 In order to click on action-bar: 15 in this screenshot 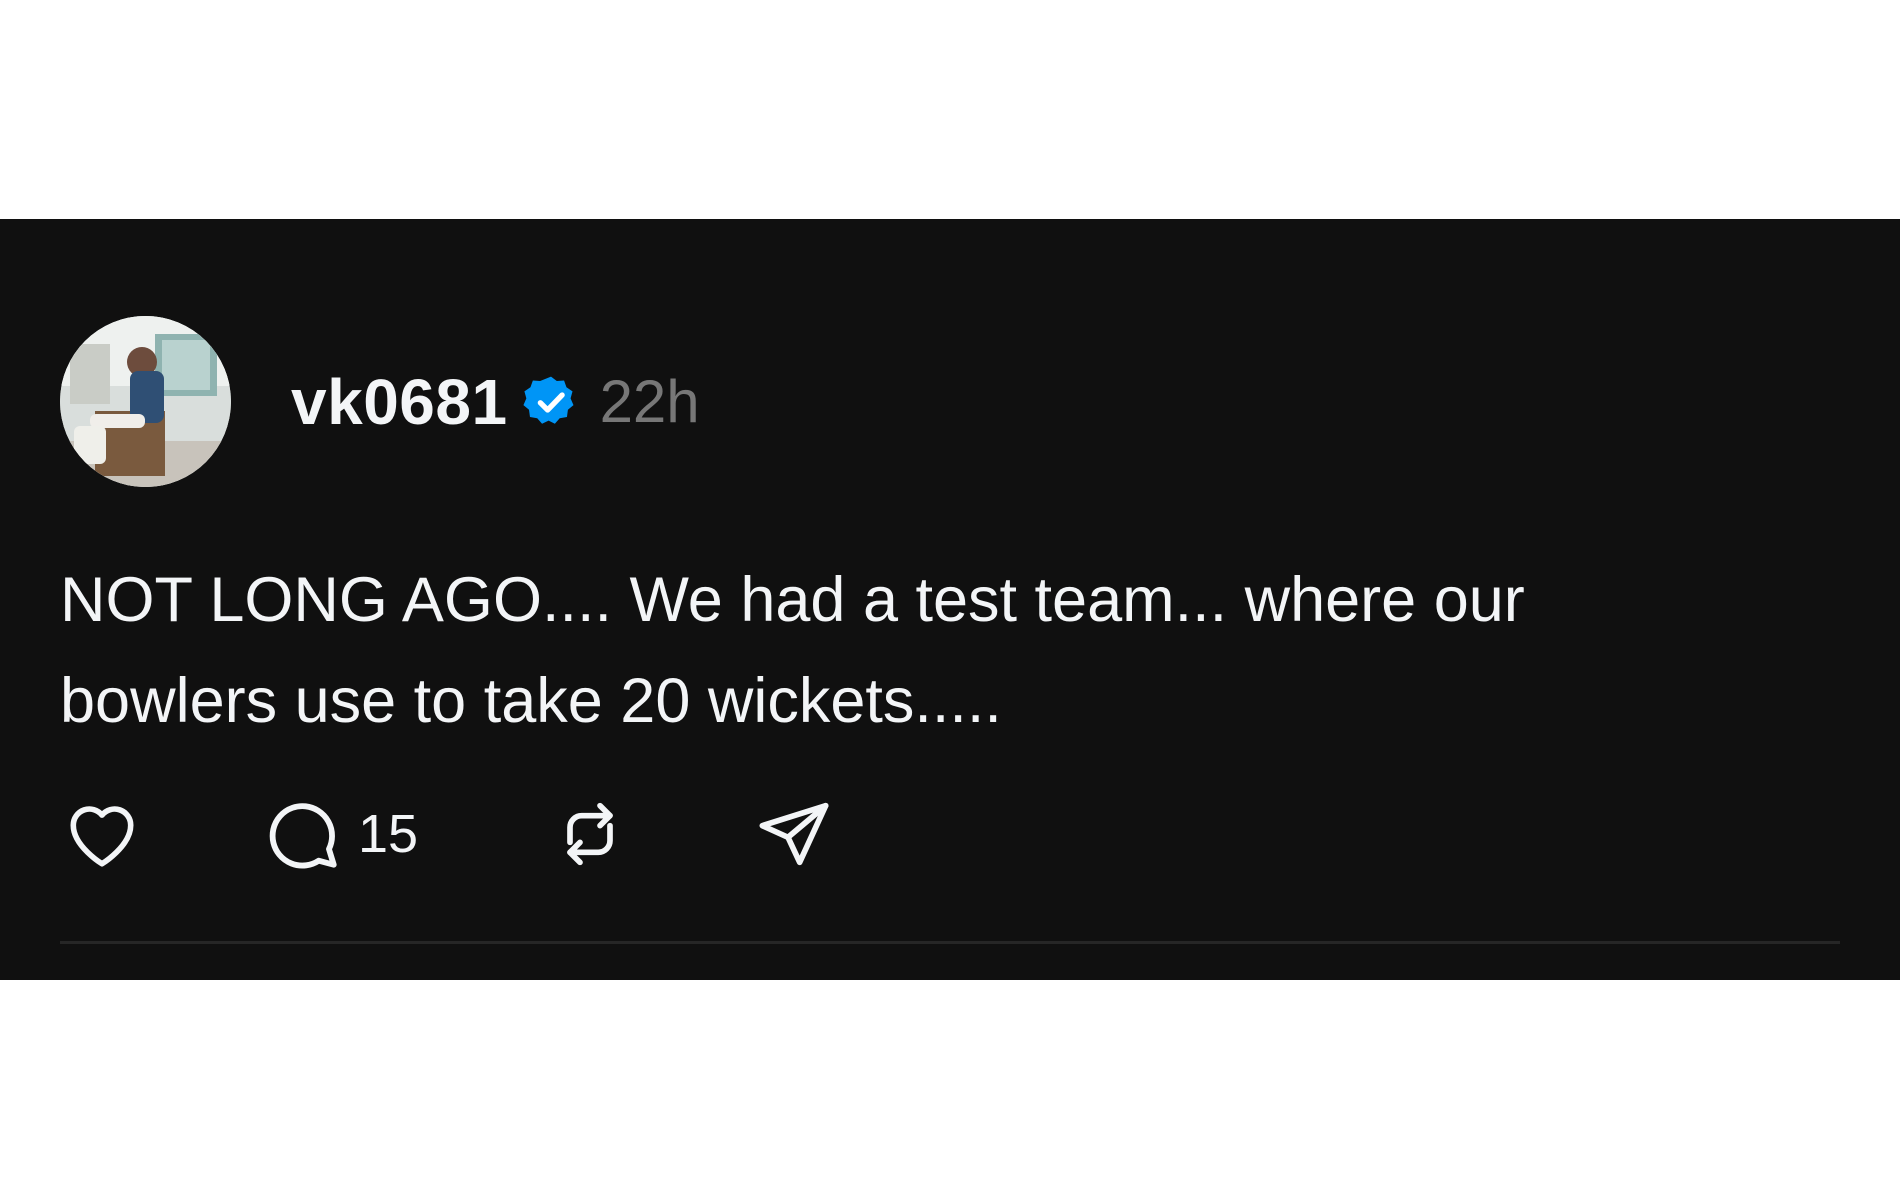, I will do `click(510, 834)`.